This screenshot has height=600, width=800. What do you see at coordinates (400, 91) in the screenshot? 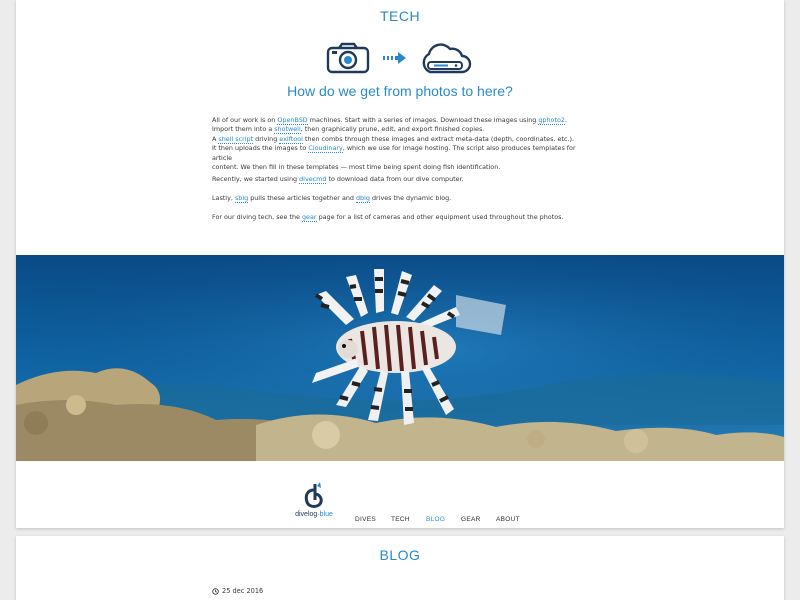
I see `page-heading: How do we get from photos to here?` at bounding box center [400, 91].